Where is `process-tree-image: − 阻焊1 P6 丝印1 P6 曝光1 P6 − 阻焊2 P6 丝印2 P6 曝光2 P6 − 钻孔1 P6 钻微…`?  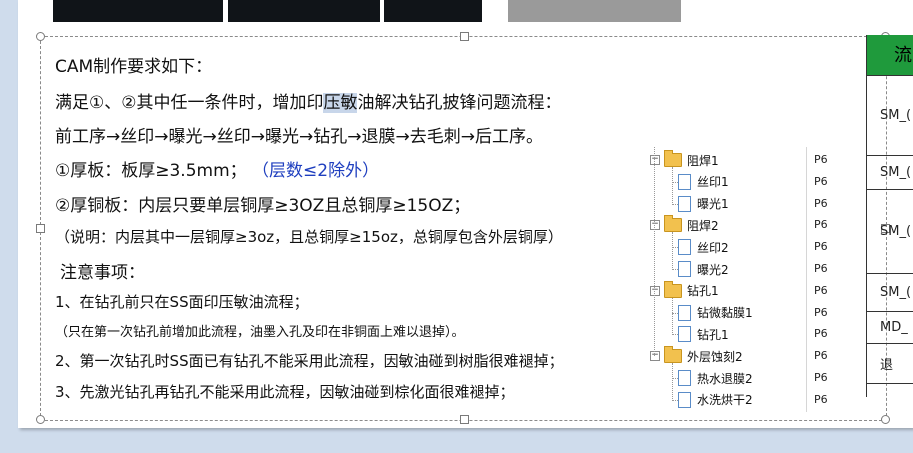
process-tree-image: − 阻焊1 P6 丝印1 P6 曝光1 P6 − 阻焊2 P6 丝印2 P6 曝光2 P6 − 钻孔1 P6 钻微… is located at coordinates (745, 279).